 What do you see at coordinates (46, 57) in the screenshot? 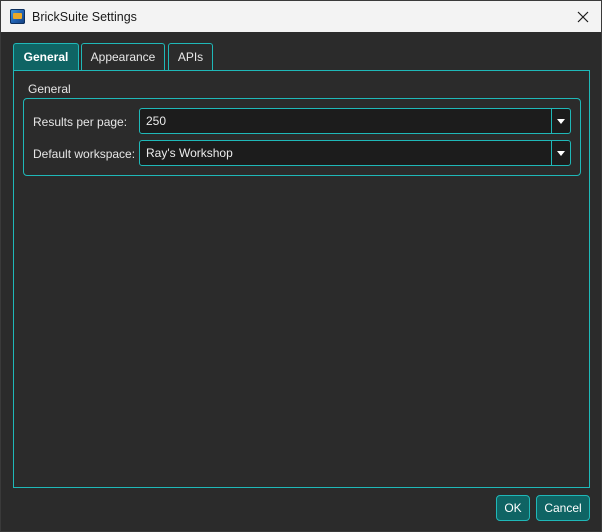
I see `tab-general: General` at bounding box center [46, 57].